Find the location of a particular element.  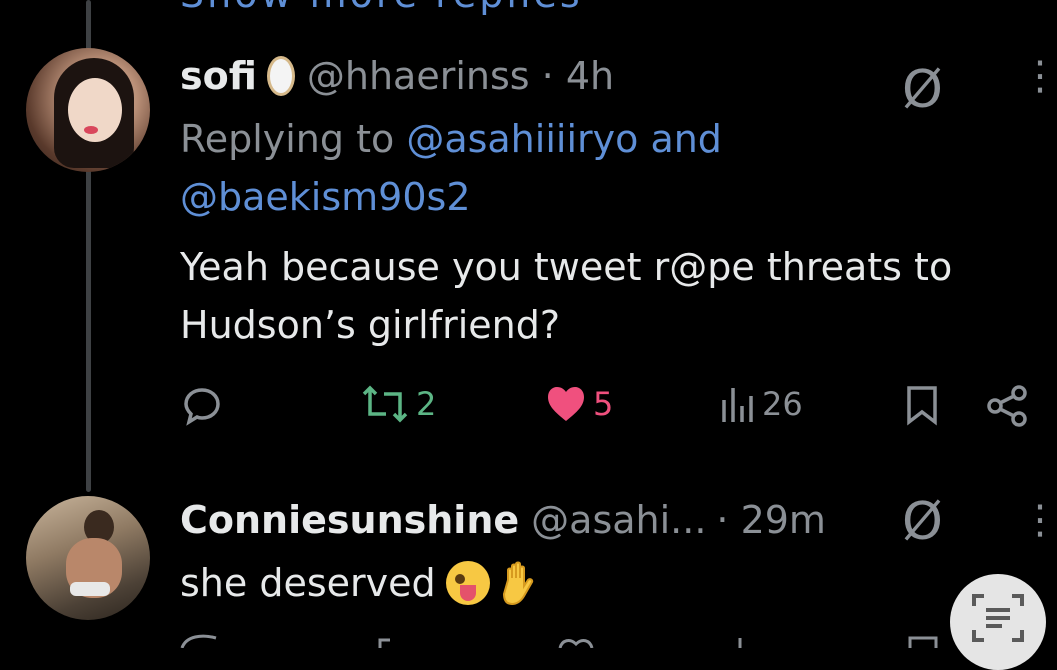

handle-and-time: @hhaerinss · 4h is located at coordinates (460, 76).